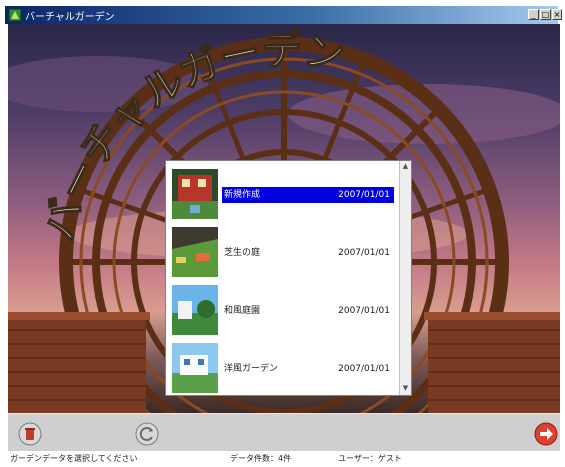 Image resolution: width=565 pixels, height=467 pixels. I want to click on window-title: バーチャルガーデン, so click(70, 17).